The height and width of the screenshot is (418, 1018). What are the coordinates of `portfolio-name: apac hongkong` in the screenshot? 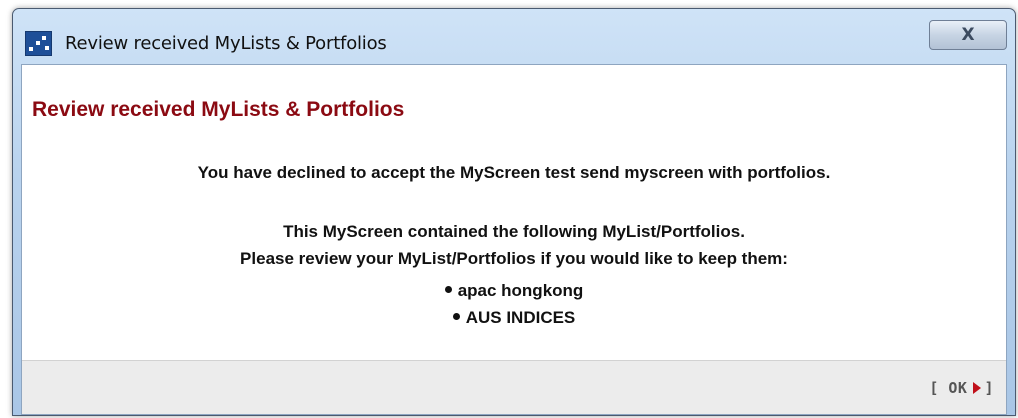 It's located at (520, 290).